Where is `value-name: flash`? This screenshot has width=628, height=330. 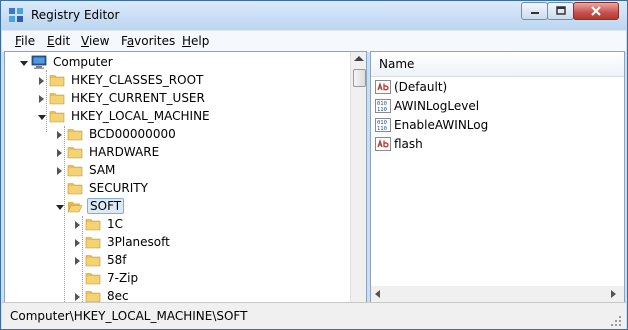
value-name: flash is located at coordinates (408, 144).